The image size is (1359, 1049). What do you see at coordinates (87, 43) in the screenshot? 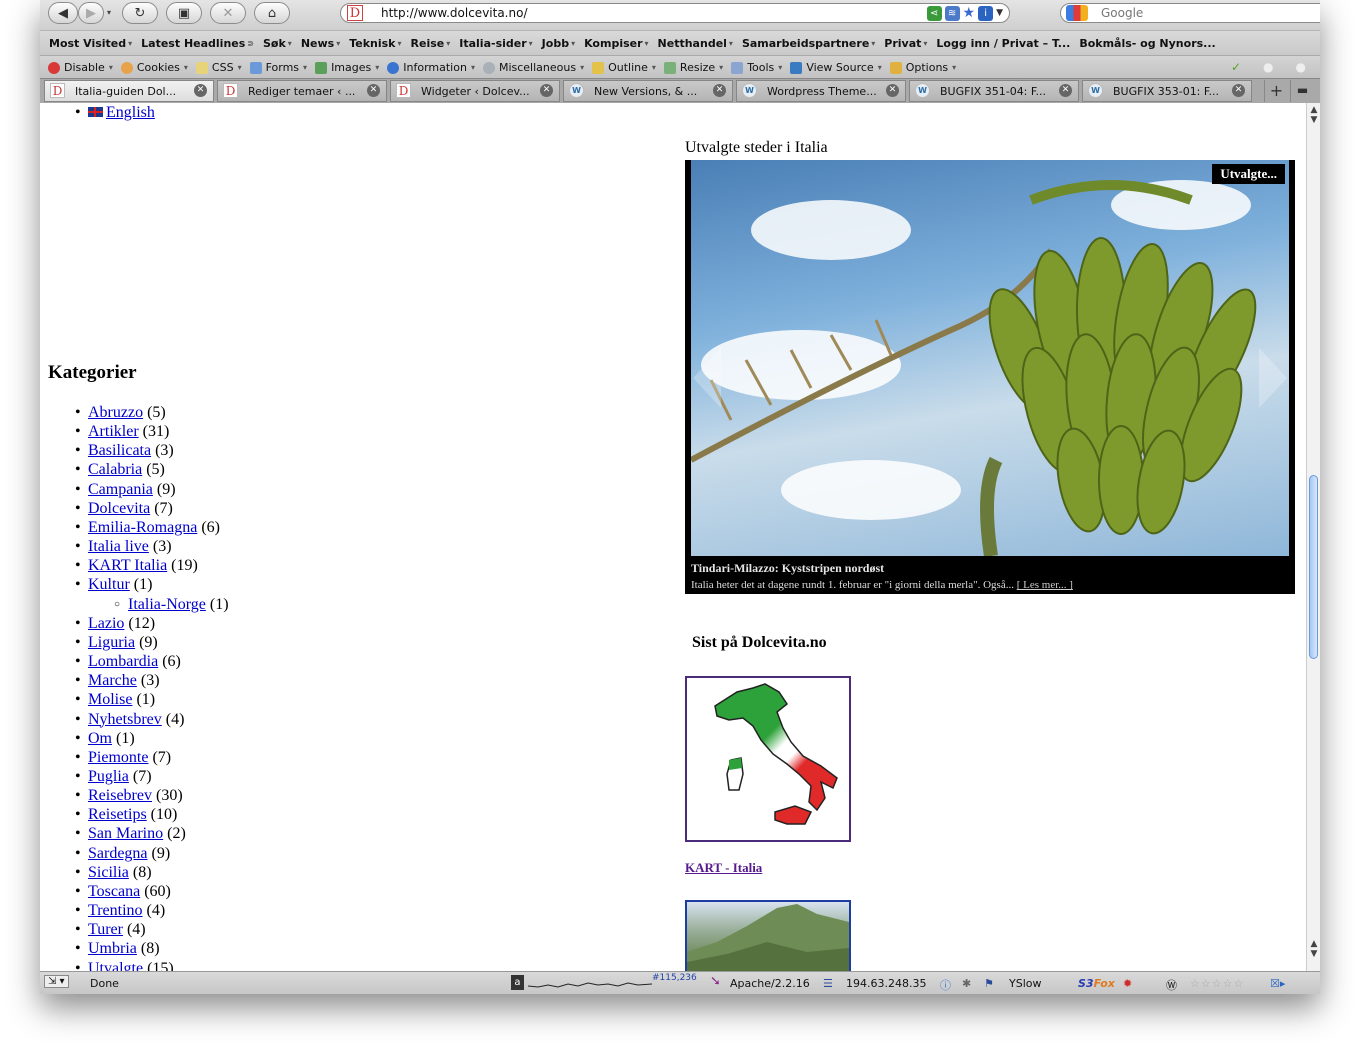
I see `bookmark-most-visited: Most Visited` at bounding box center [87, 43].